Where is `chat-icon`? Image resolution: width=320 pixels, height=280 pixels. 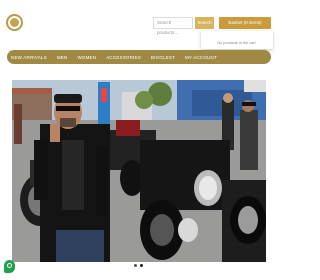
chat-icon is located at coordinates (9, 266).